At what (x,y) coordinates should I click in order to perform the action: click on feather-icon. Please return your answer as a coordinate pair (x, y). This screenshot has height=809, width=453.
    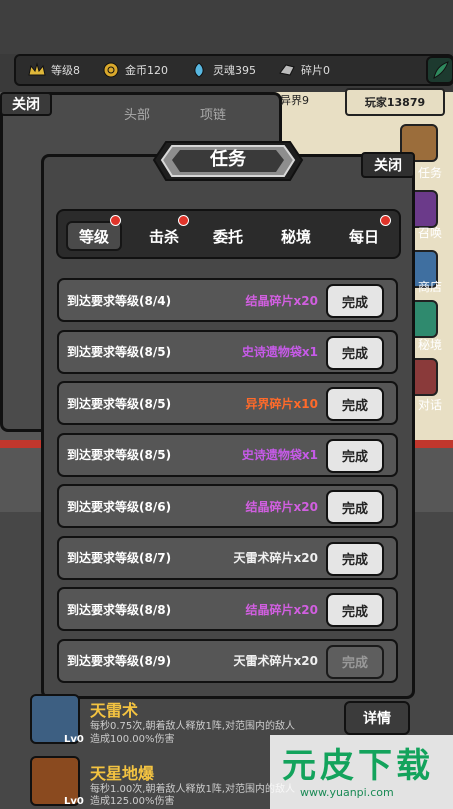
    Looking at the image, I should click on (439, 70).